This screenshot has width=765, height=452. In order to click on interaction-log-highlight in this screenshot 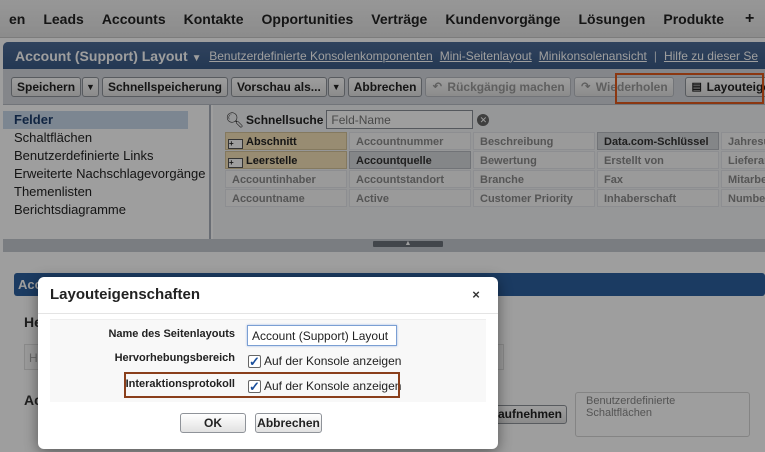, I will do `click(262, 385)`.